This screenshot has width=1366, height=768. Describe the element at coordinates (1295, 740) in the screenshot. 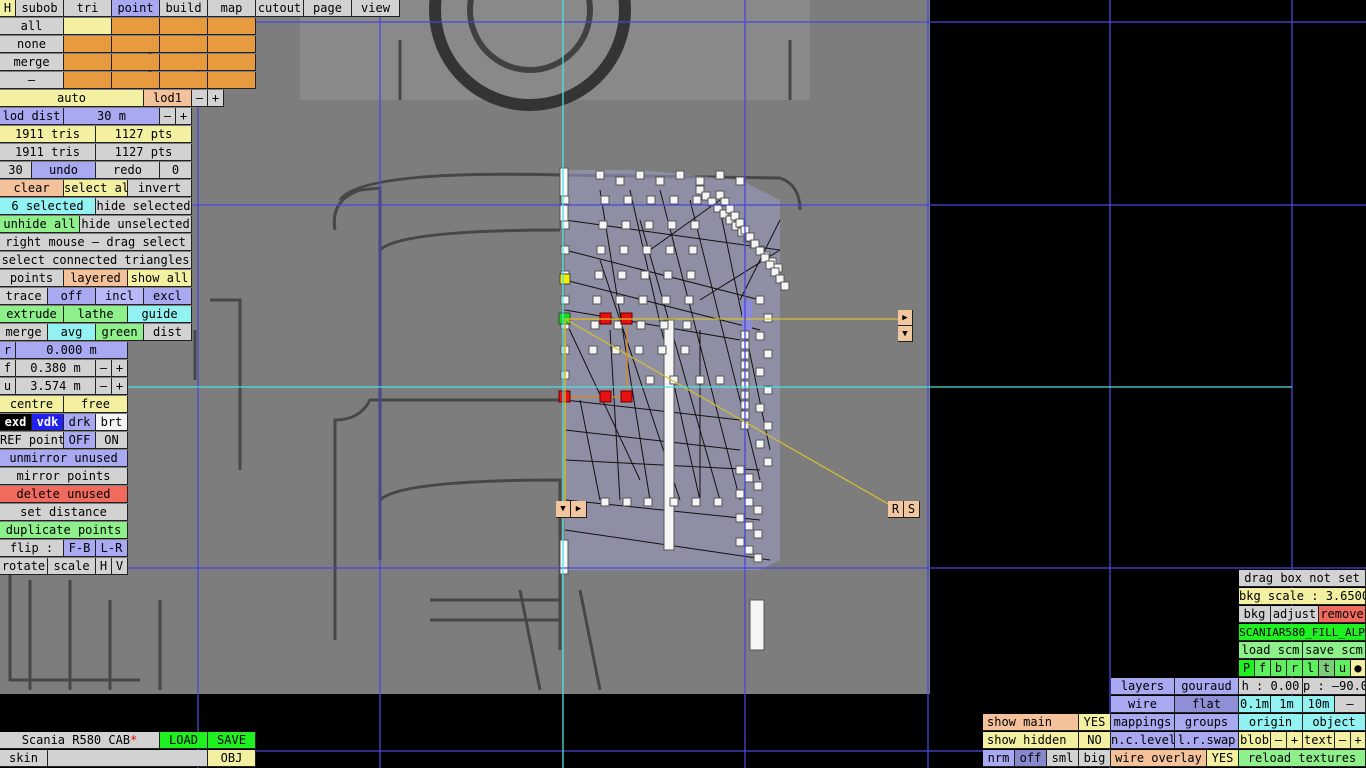

I see `blob-plus: +` at that location.